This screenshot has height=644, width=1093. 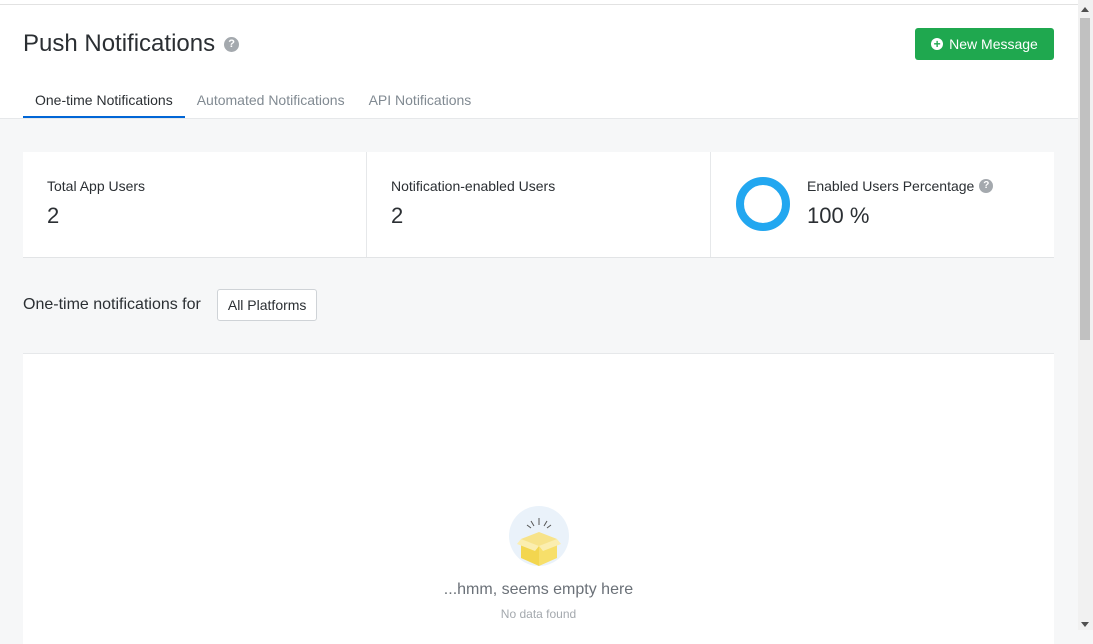 I want to click on filter-row: One-time notifications for All Platforms, so click(x=170, y=305).